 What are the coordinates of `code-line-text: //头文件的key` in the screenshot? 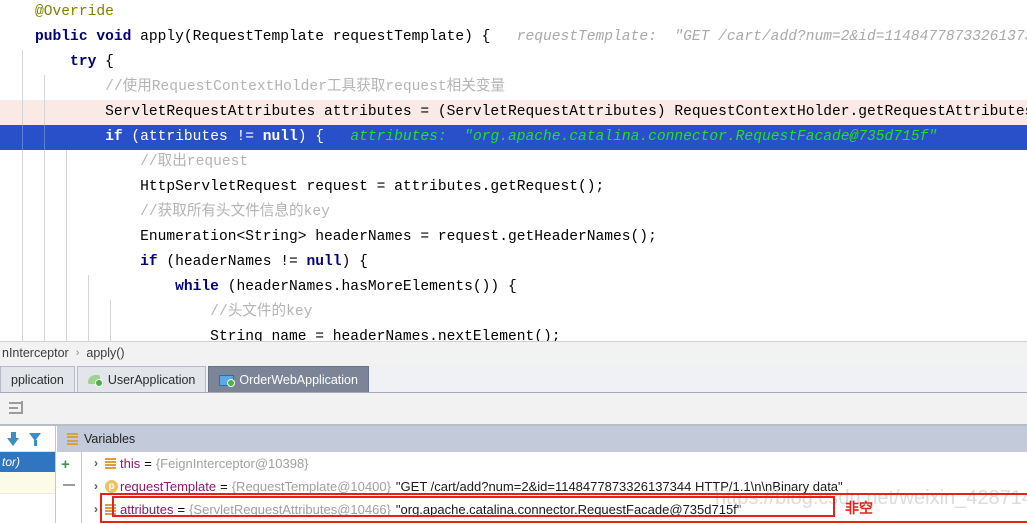 It's located at (156, 312).